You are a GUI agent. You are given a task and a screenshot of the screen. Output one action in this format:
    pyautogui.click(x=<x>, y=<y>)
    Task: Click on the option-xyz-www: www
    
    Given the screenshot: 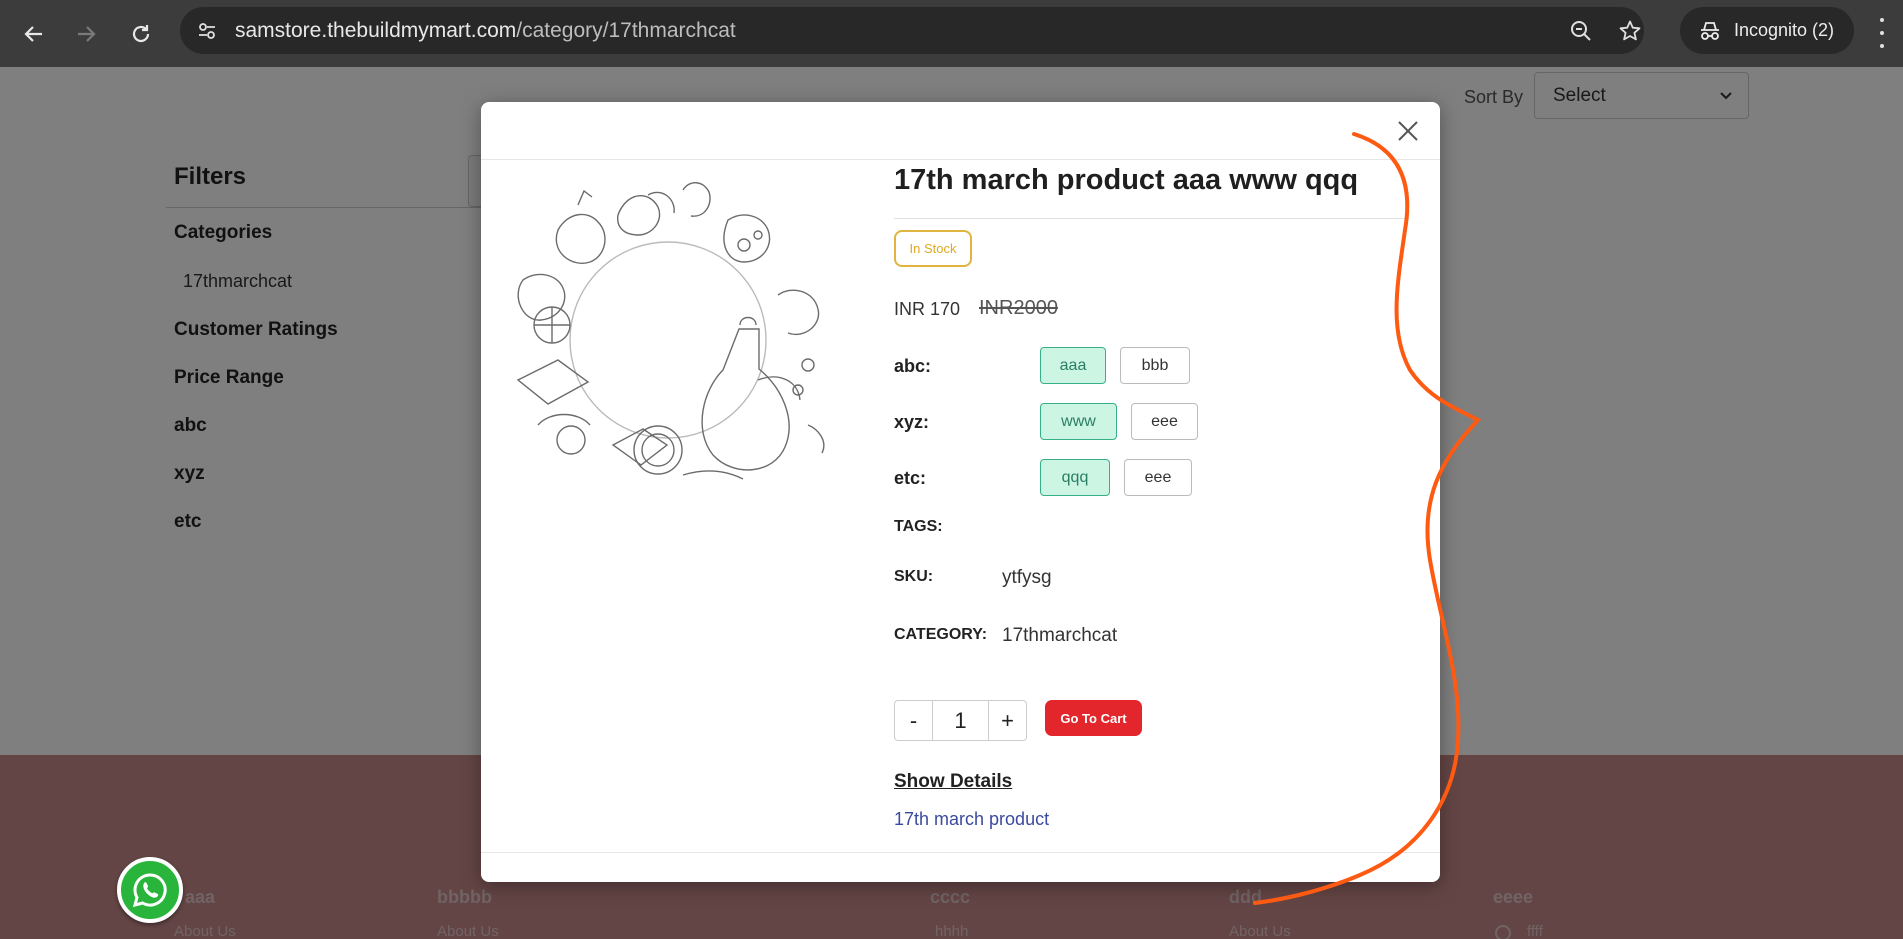 What is the action you would take?
    pyautogui.click(x=1078, y=421)
    